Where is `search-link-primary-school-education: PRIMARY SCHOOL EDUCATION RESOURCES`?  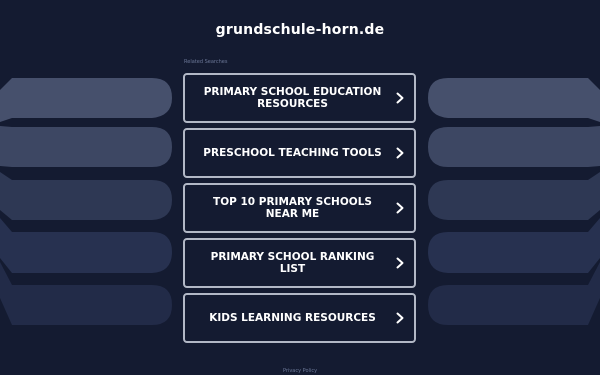 search-link-primary-school-education: PRIMARY SCHOOL EDUCATION RESOURCES is located at coordinates (299, 98).